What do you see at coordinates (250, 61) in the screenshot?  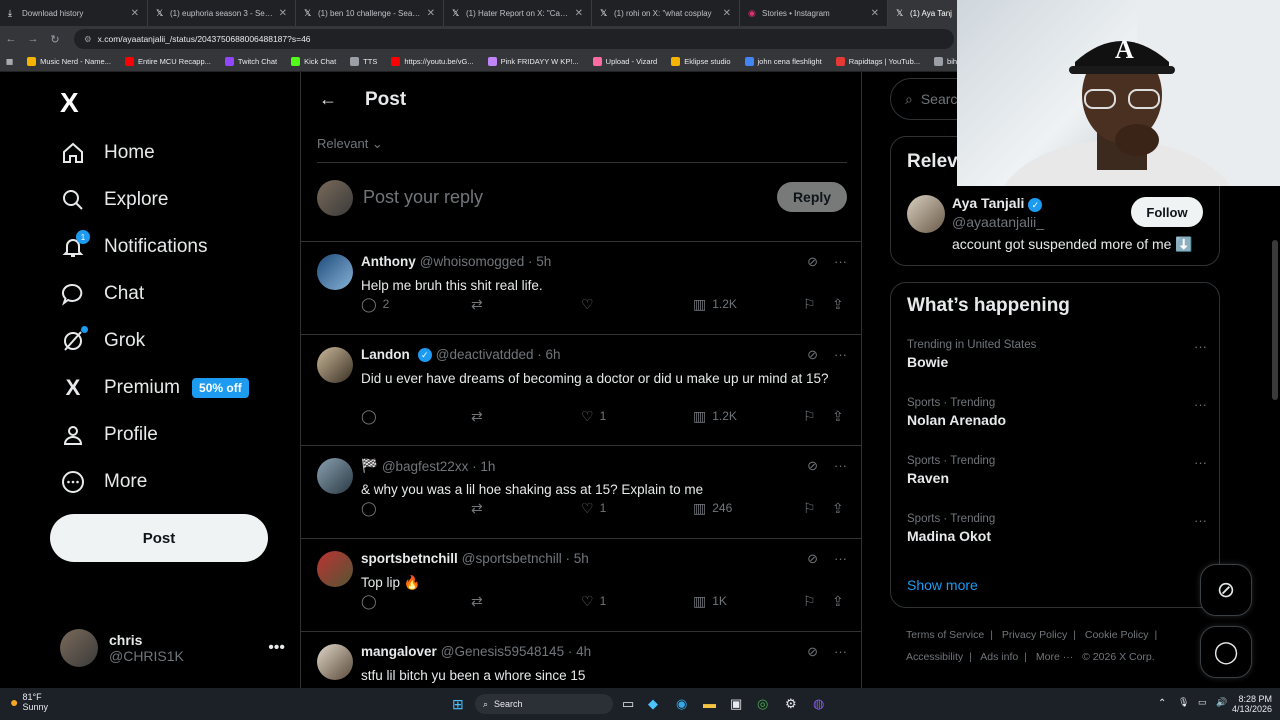 I see `bookmark-item: Twitch Chat` at bounding box center [250, 61].